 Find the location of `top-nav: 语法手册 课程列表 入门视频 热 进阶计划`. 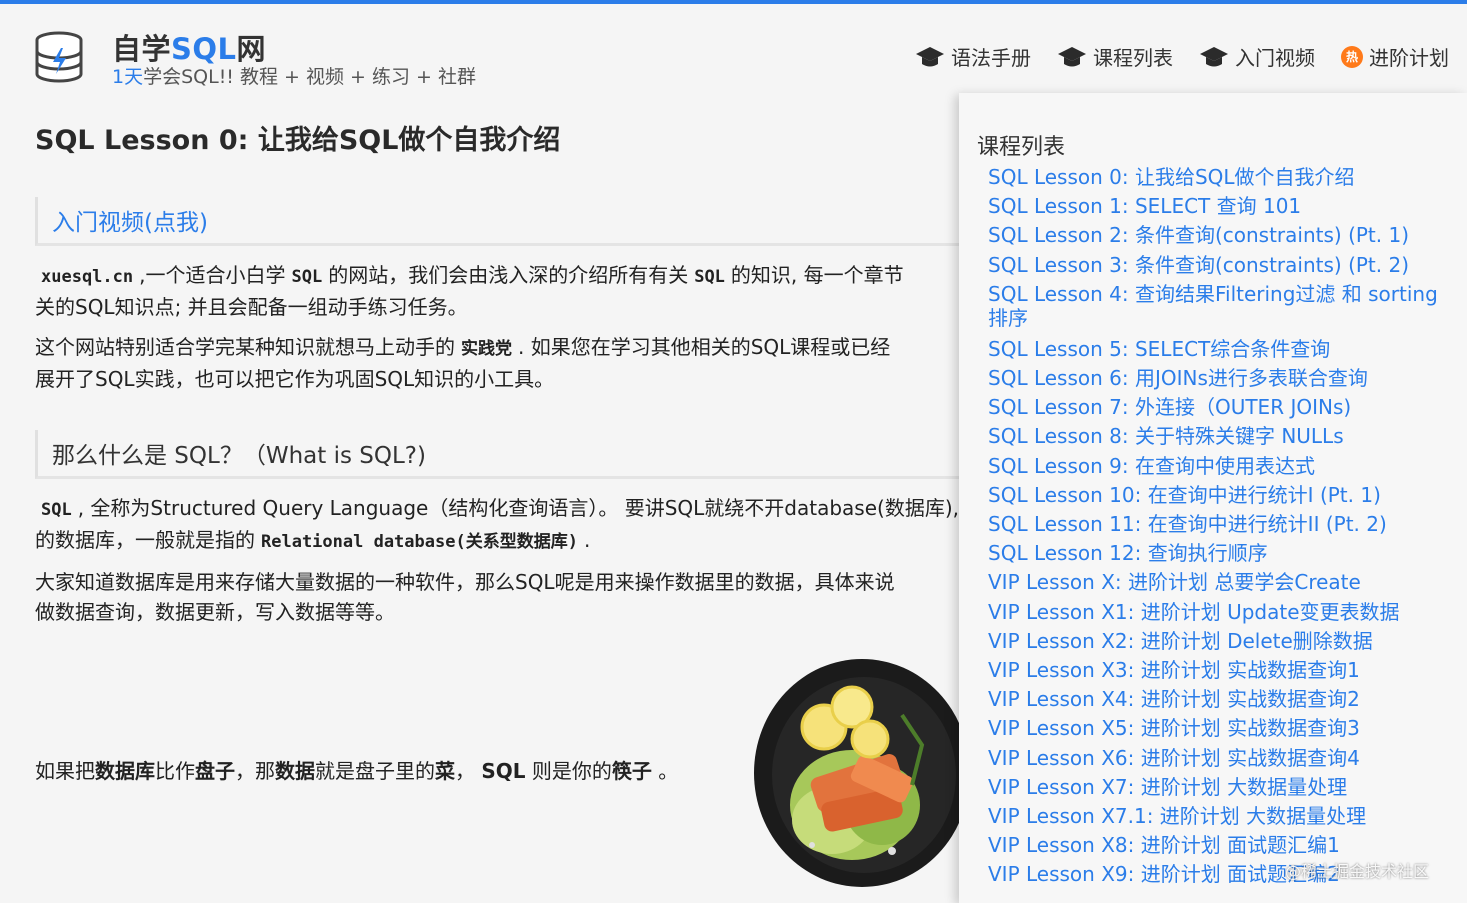

top-nav: 语法手册 课程列表 入门视频 热 进阶计划 is located at coordinates (1182, 56).